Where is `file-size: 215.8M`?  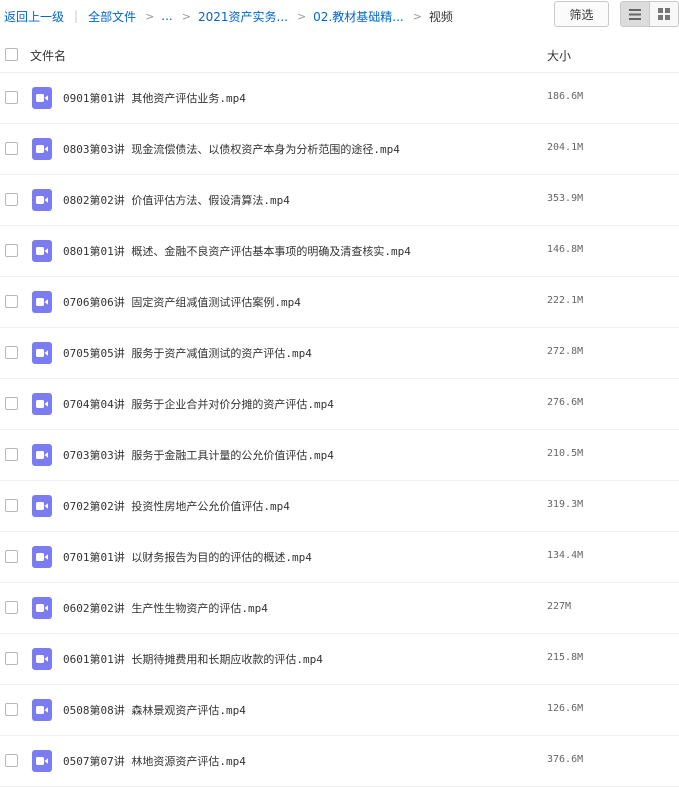
file-size: 215.8M is located at coordinates (565, 657).